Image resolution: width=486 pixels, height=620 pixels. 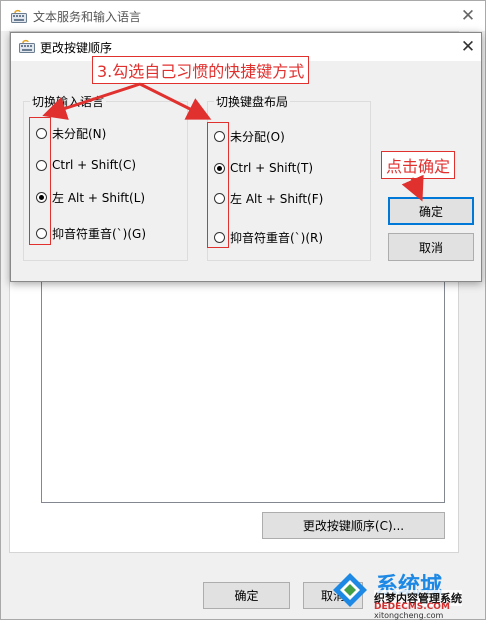 What do you see at coordinates (175, 101) in the screenshot?
I see `annotation-arrow-right` at bounding box center [175, 101].